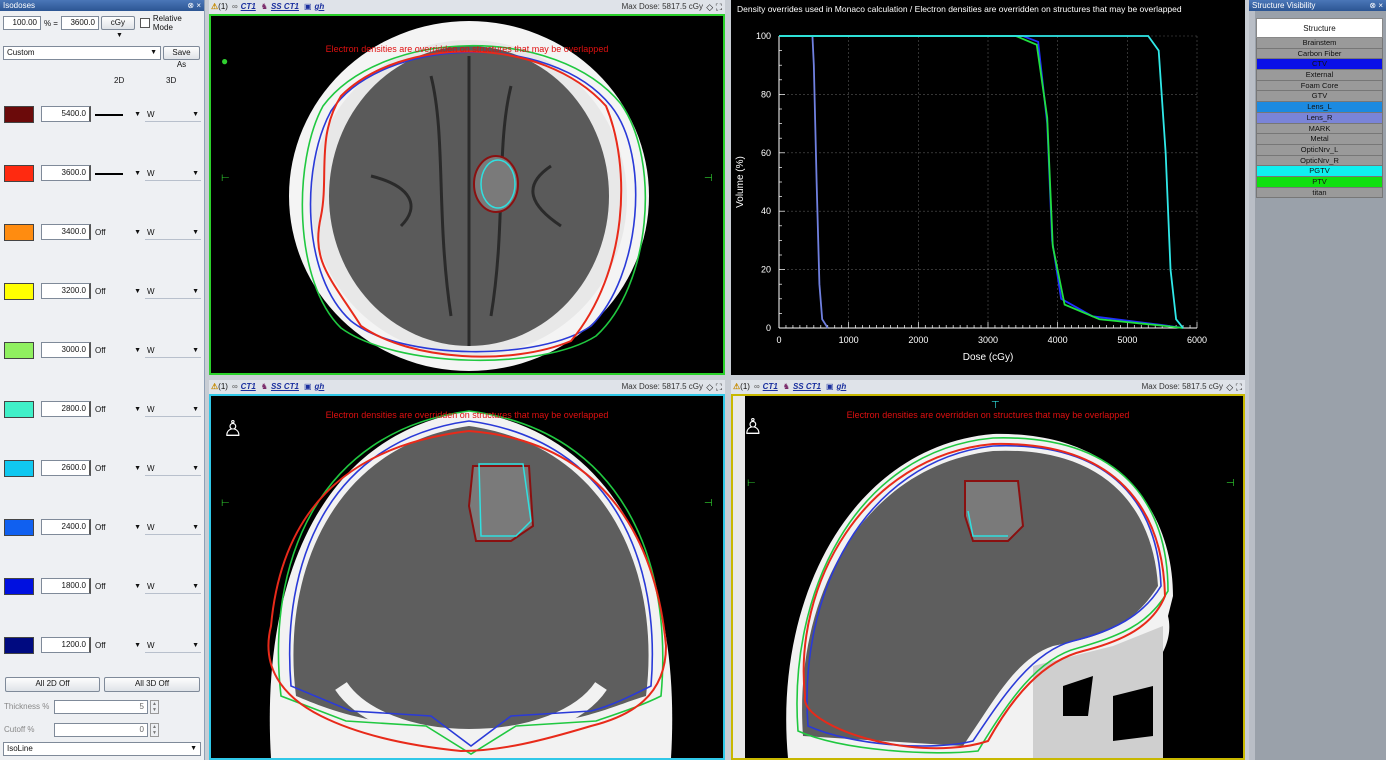 Image resolution: width=1386 pixels, height=760 pixels. I want to click on structure-item: PTV, so click(1319, 182).